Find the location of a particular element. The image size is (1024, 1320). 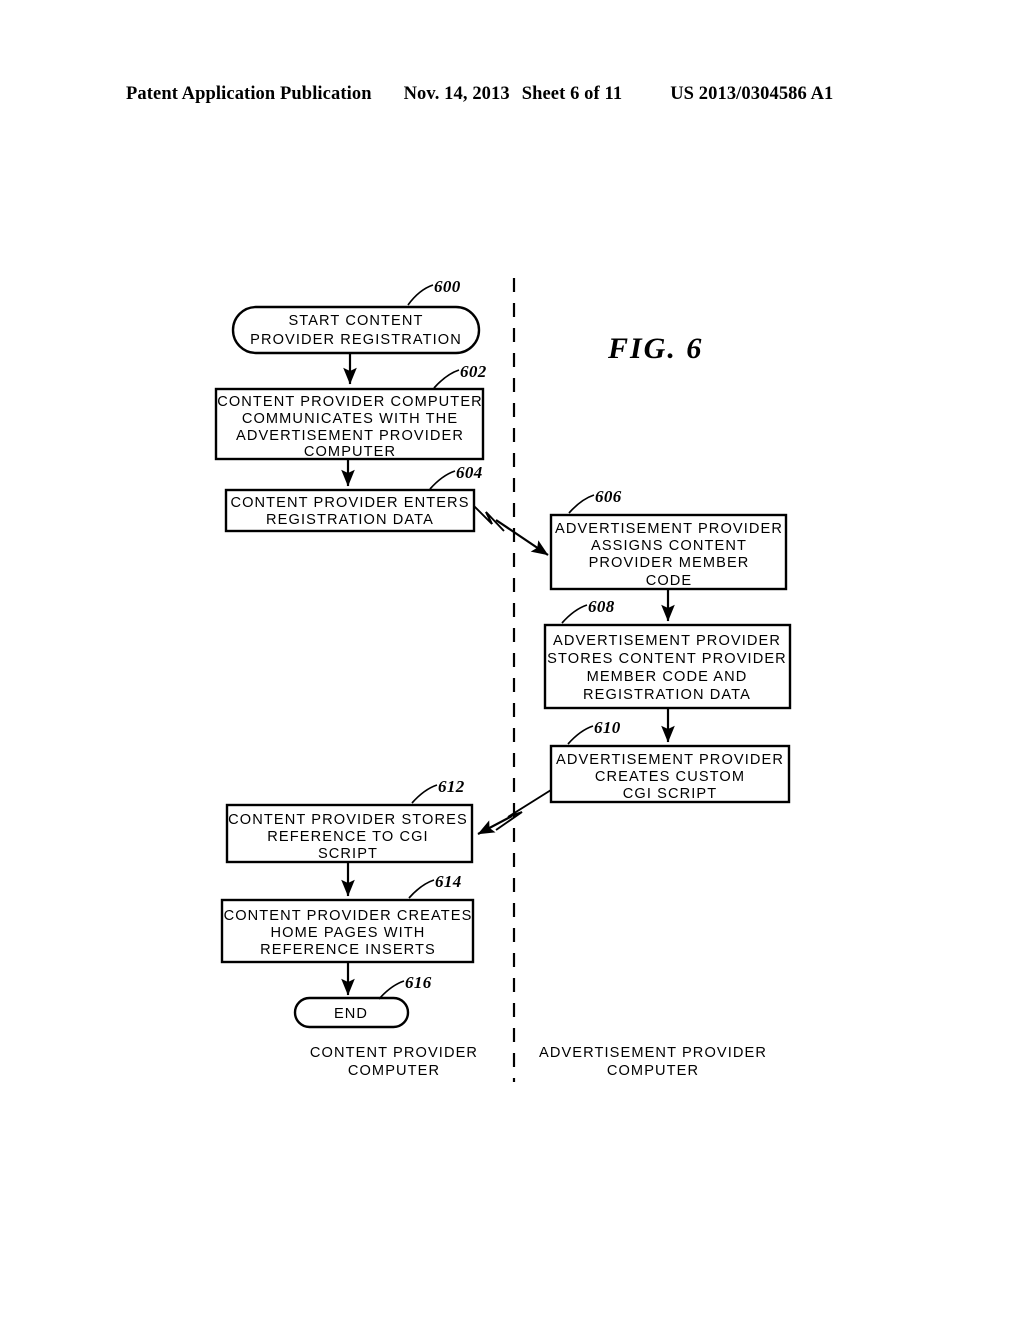

node-614-line-1: HOME PAGES WITH is located at coordinates (348, 933).